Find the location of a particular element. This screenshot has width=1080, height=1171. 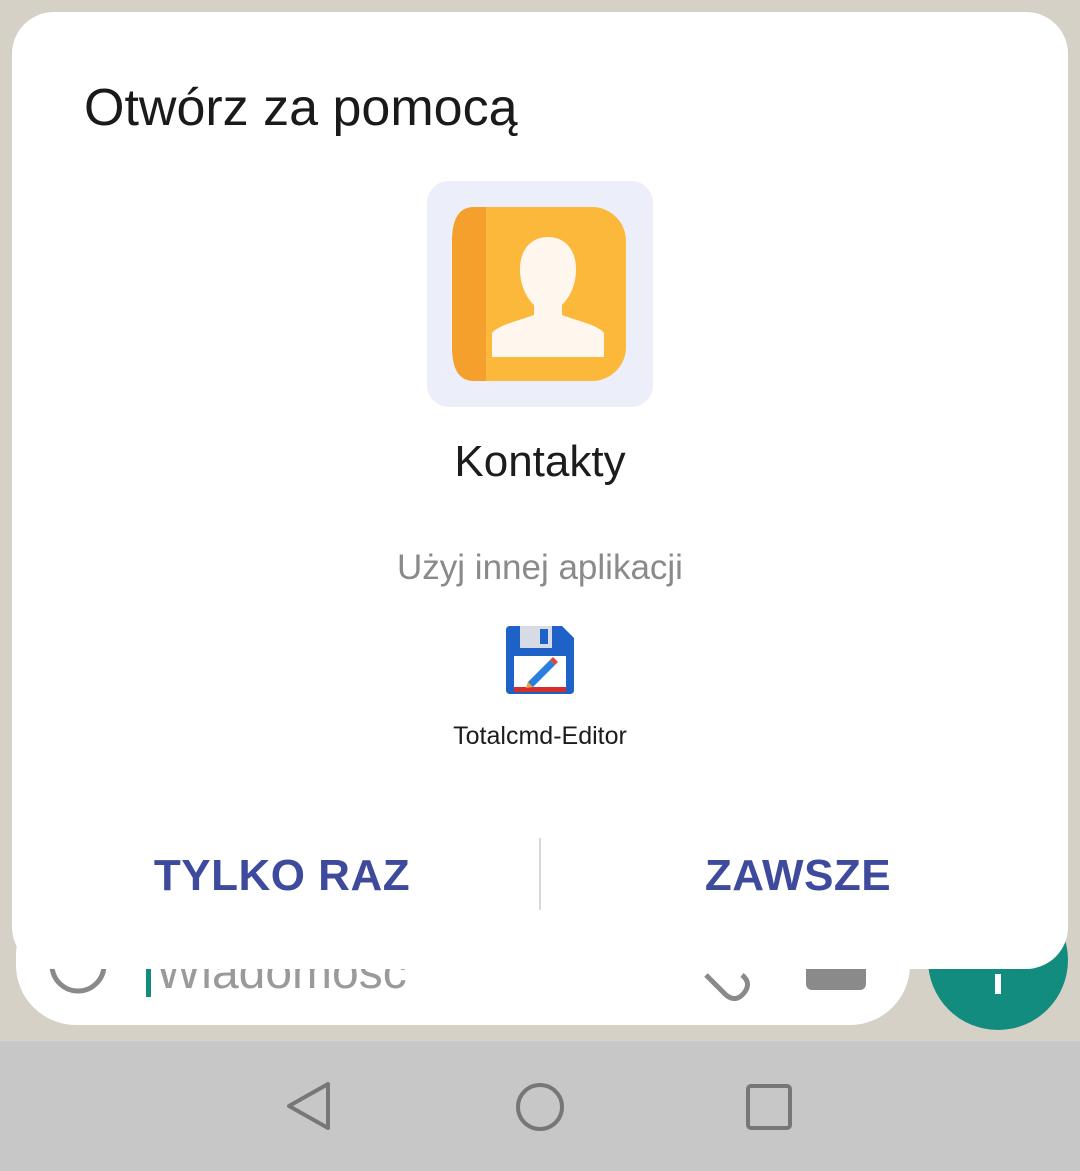

primary-app-tile is located at coordinates (540, 294).